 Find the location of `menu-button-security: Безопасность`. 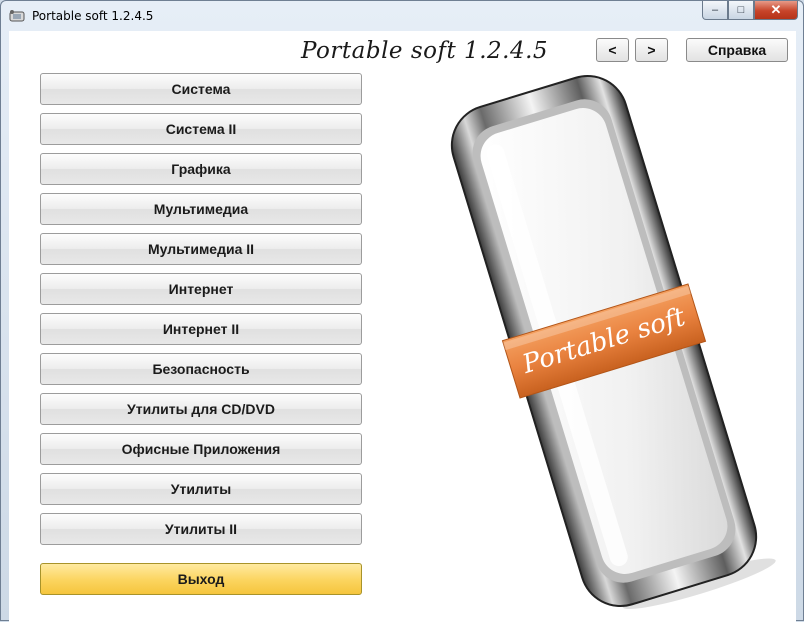

menu-button-security: Безопасность is located at coordinates (201, 369).